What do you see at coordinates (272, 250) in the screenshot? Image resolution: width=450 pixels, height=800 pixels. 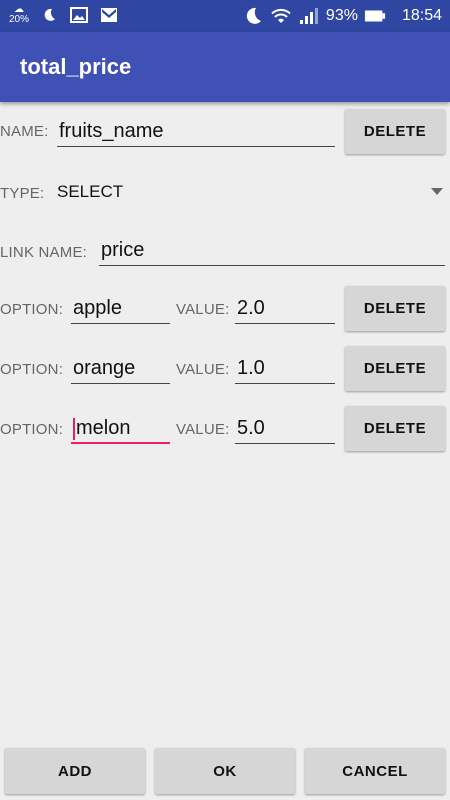 I see `link-name-input: price` at bounding box center [272, 250].